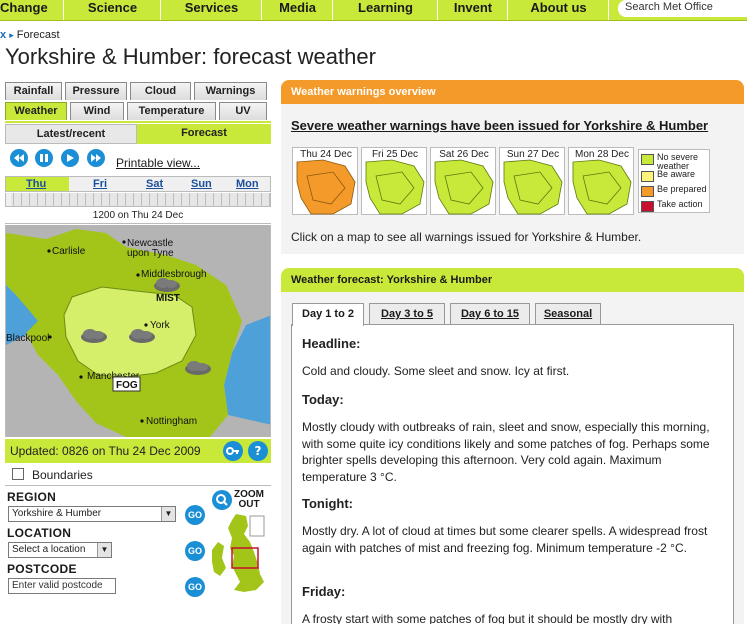 This screenshot has height=624, width=747. What do you see at coordinates (39, 533) in the screenshot?
I see `location-label: LOCATION` at bounding box center [39, 533].